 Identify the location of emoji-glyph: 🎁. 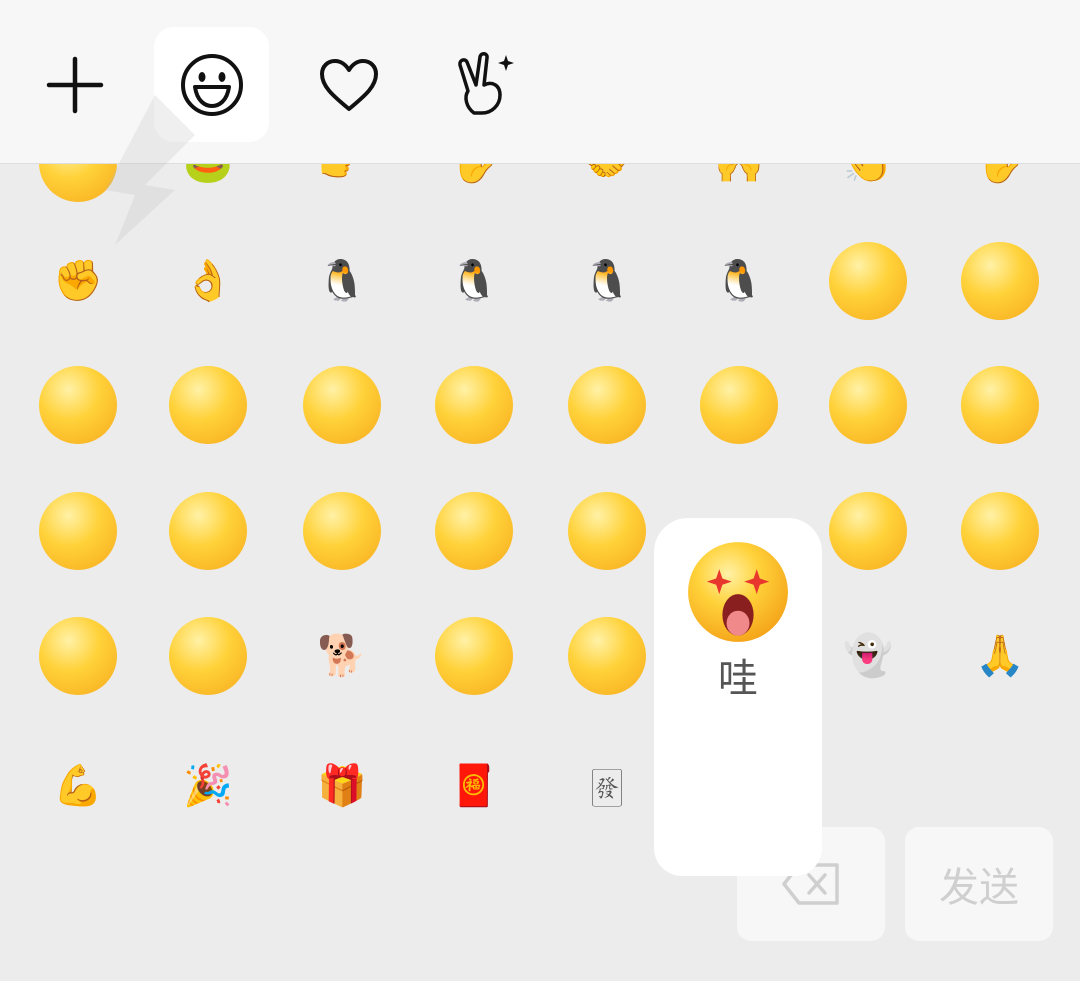
(342, 786).